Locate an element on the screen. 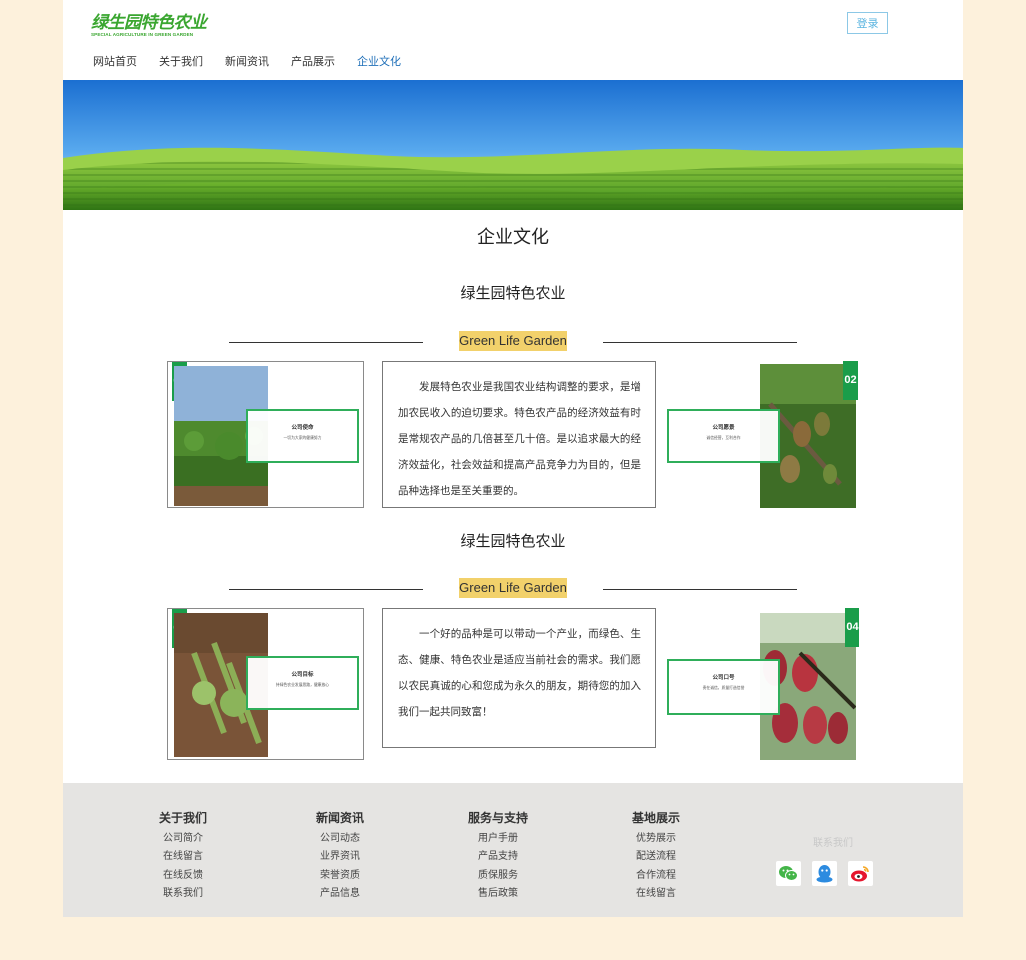 This screenshot has width=1026, height=960. footer-link: 用户手册 is located at coordinates (498, 839).